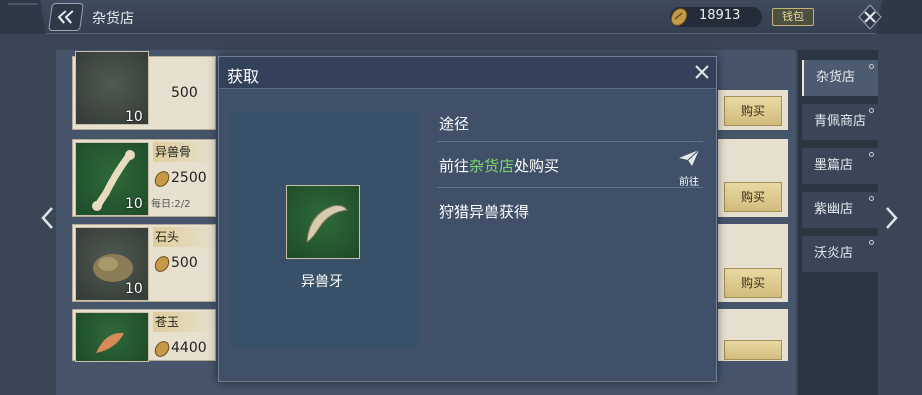 The image size is (922, 395). I want to click on item-card-cangyu: 苍玉 4400, so click(144, 335).